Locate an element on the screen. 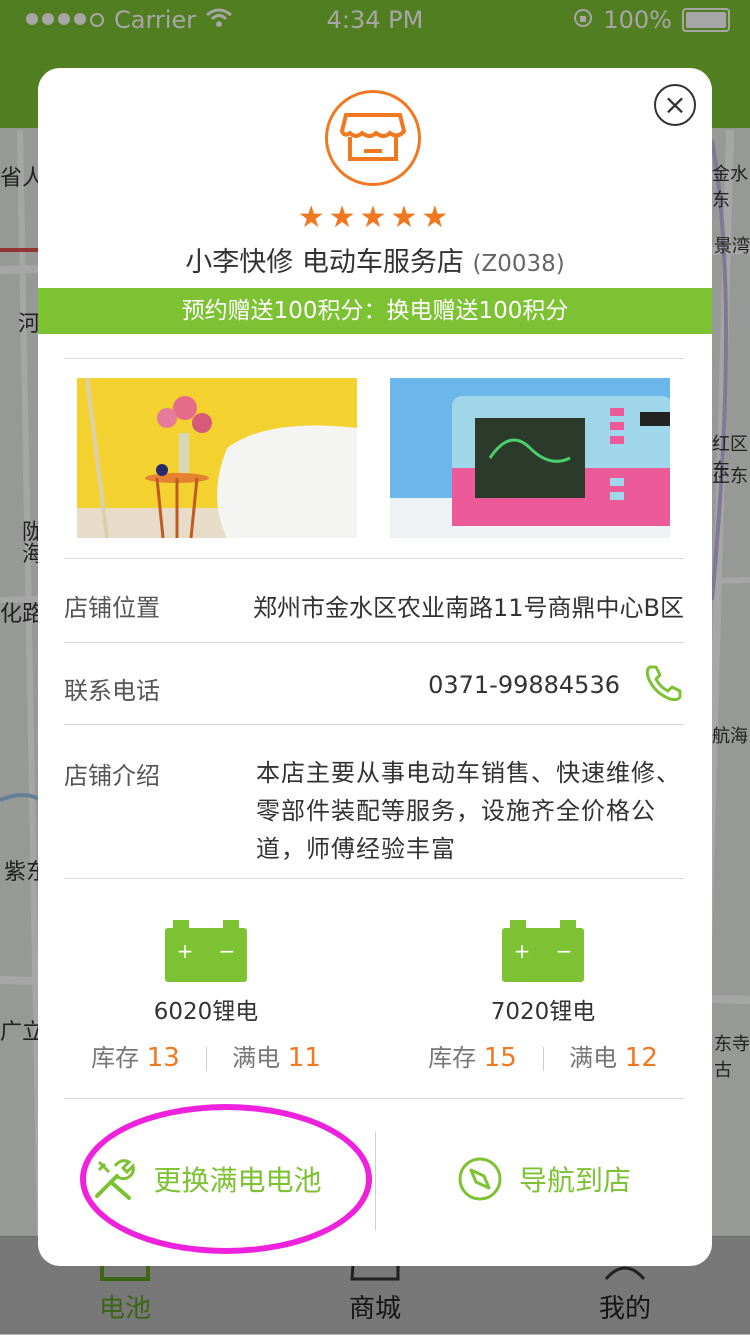  full-count: 12 is located at coordinates (641, 1058).